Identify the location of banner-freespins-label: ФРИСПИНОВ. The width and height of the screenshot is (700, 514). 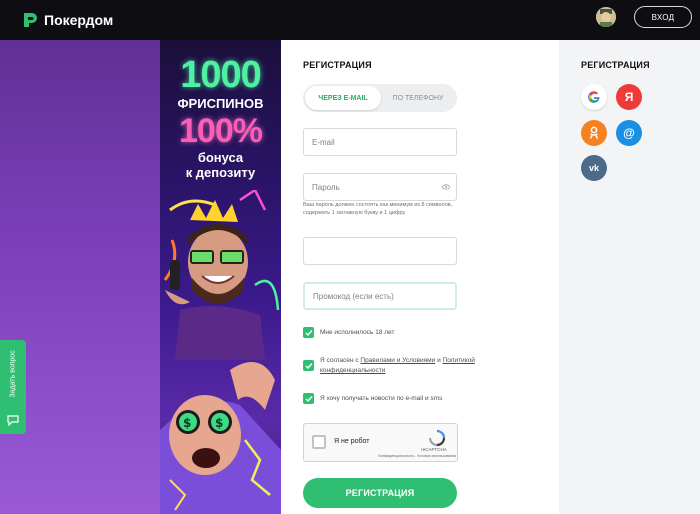
(220, 103).